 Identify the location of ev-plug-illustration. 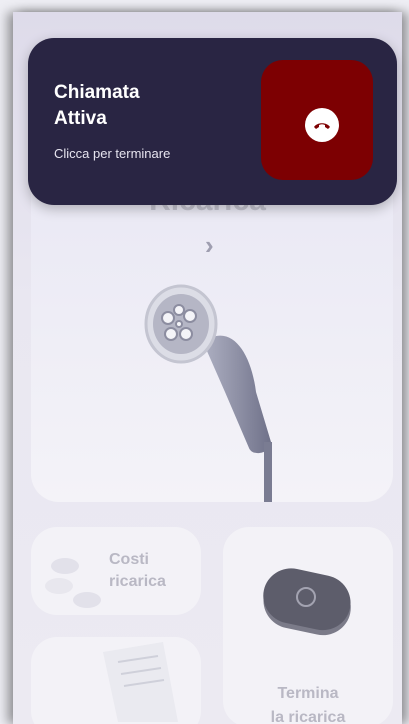
(208, 393).